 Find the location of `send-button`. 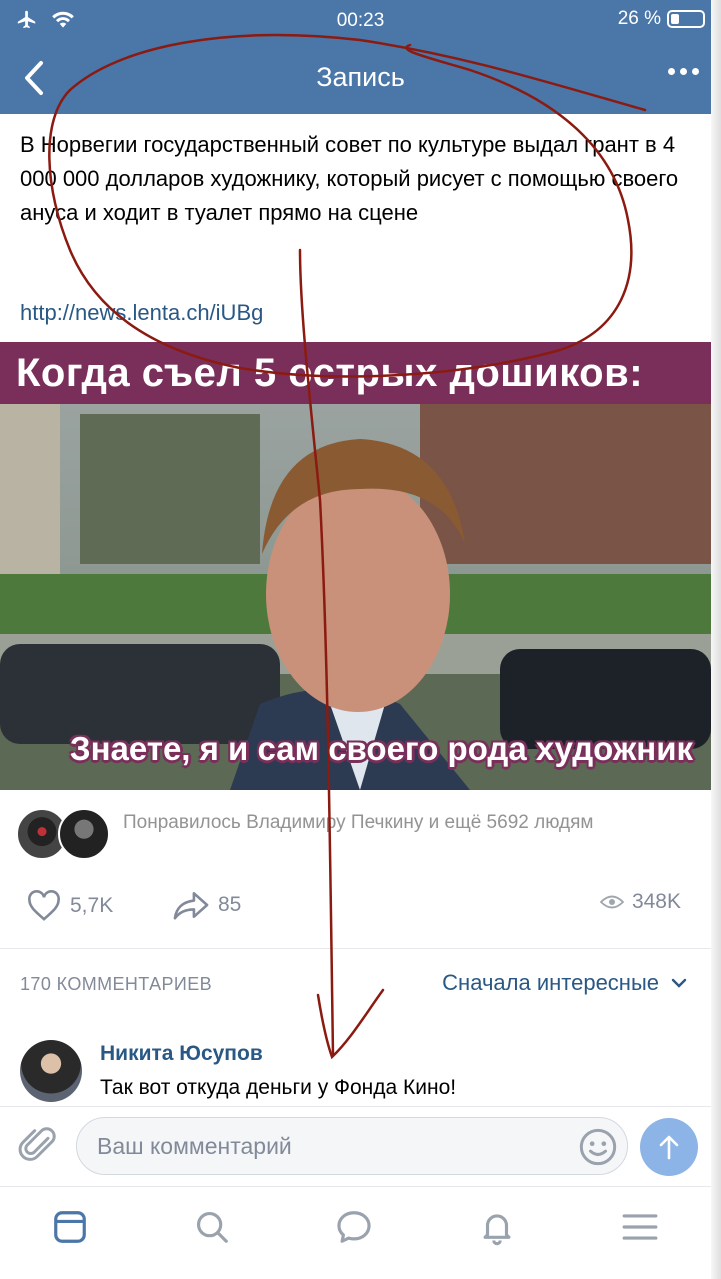

send-button is located at coordinates (669, 1147).